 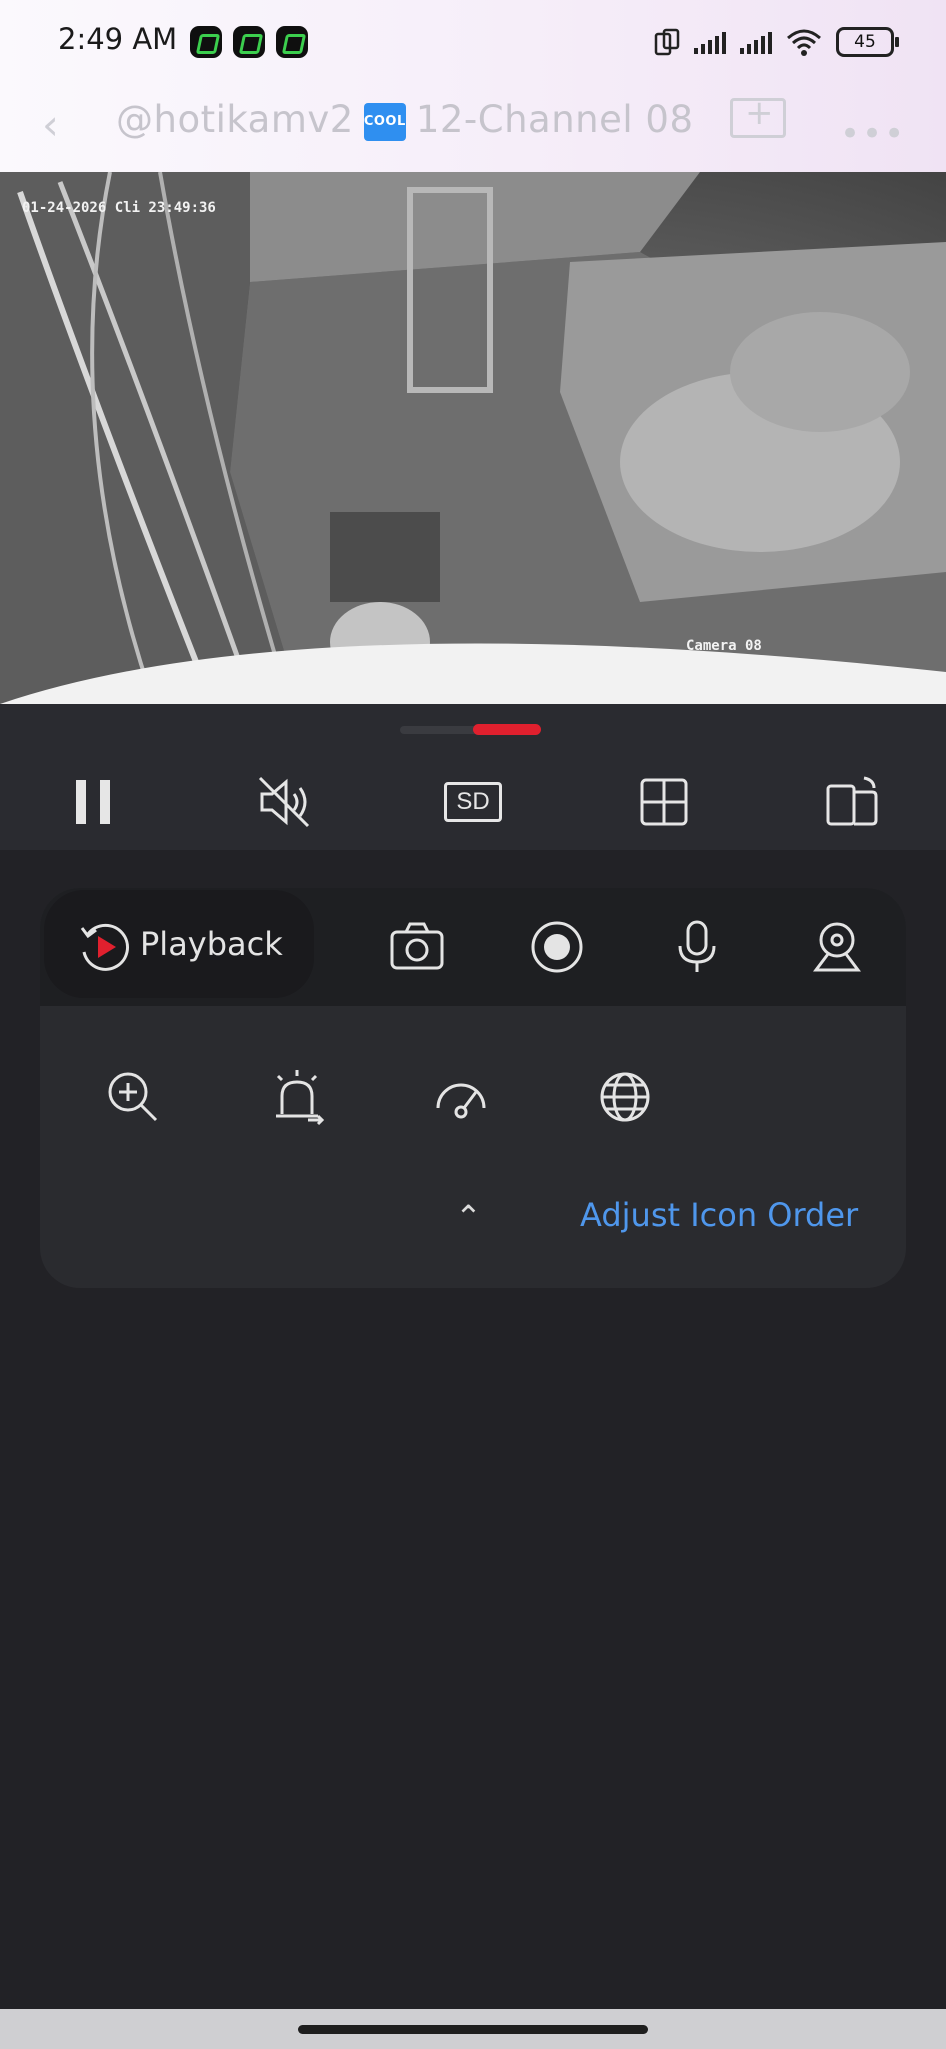 I want to click on record-icon, so click(x=557, y=947).